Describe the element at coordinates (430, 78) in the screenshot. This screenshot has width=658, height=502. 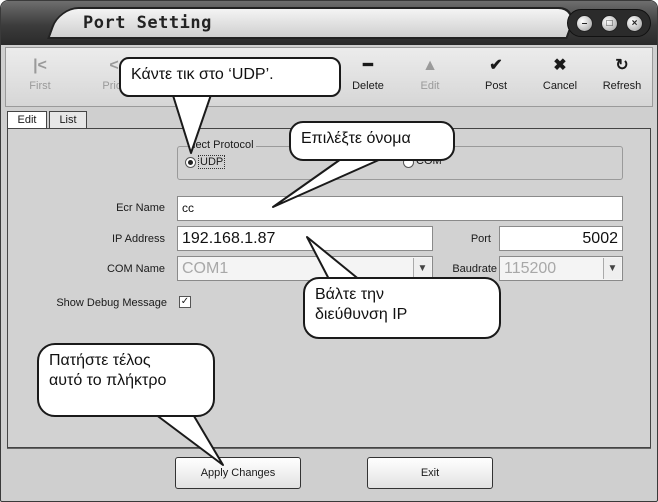
I see `edit-button: ▲ Edit` at that location.